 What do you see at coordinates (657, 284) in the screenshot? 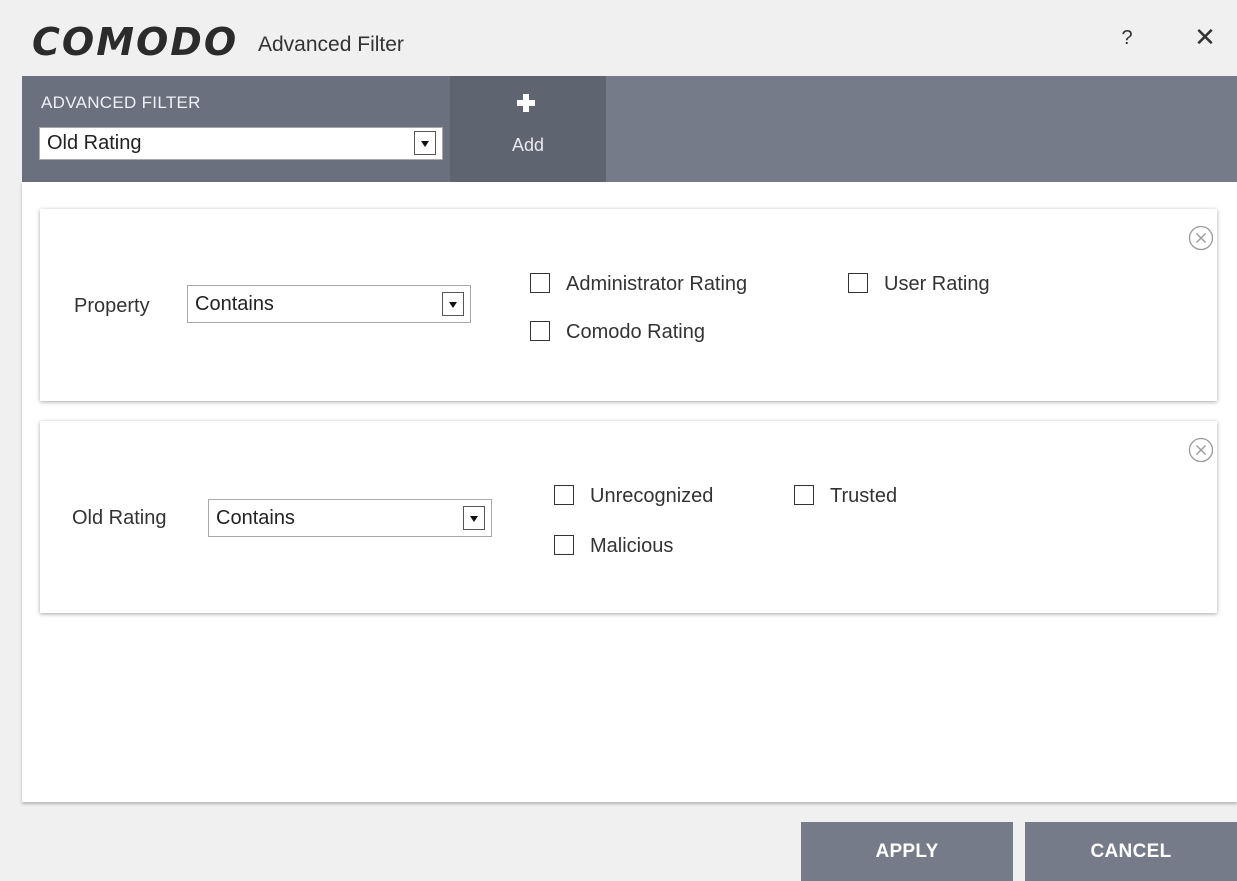
I see `checkbox-label: Administrator Rating` at bounding box center [657, 284].